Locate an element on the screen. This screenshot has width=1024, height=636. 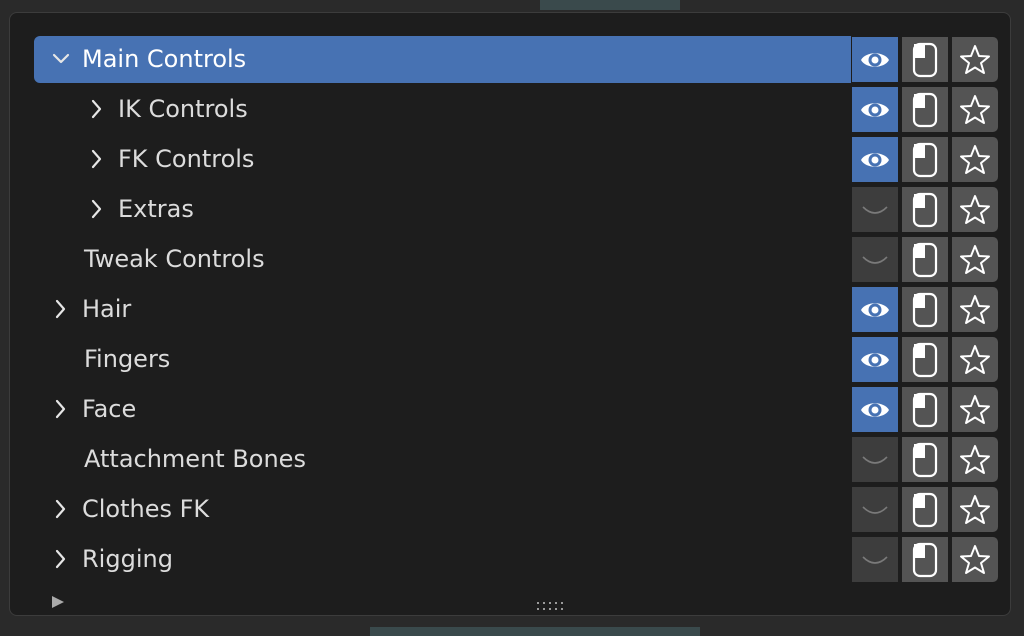
chevron-down-icon is located at coordinates (61, 59).